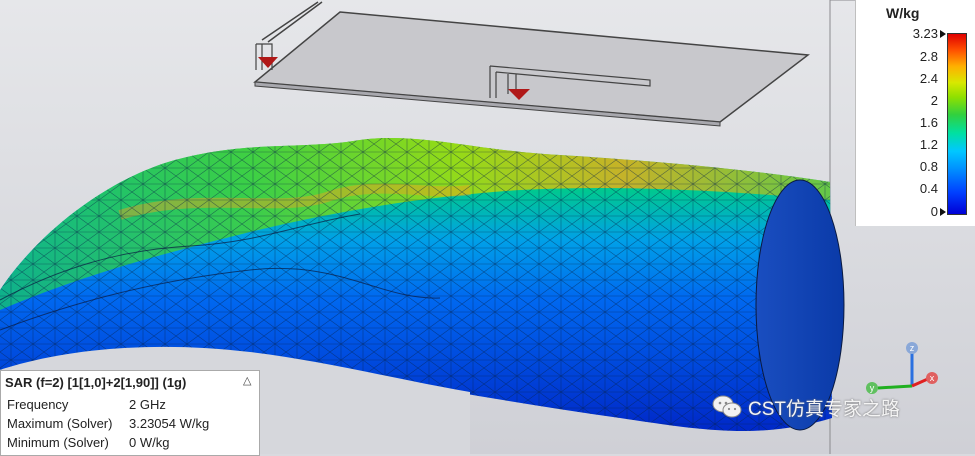 This screenshot has width=975, height=456. I want to click on chevron-up-icon: △, so click(247, 380).